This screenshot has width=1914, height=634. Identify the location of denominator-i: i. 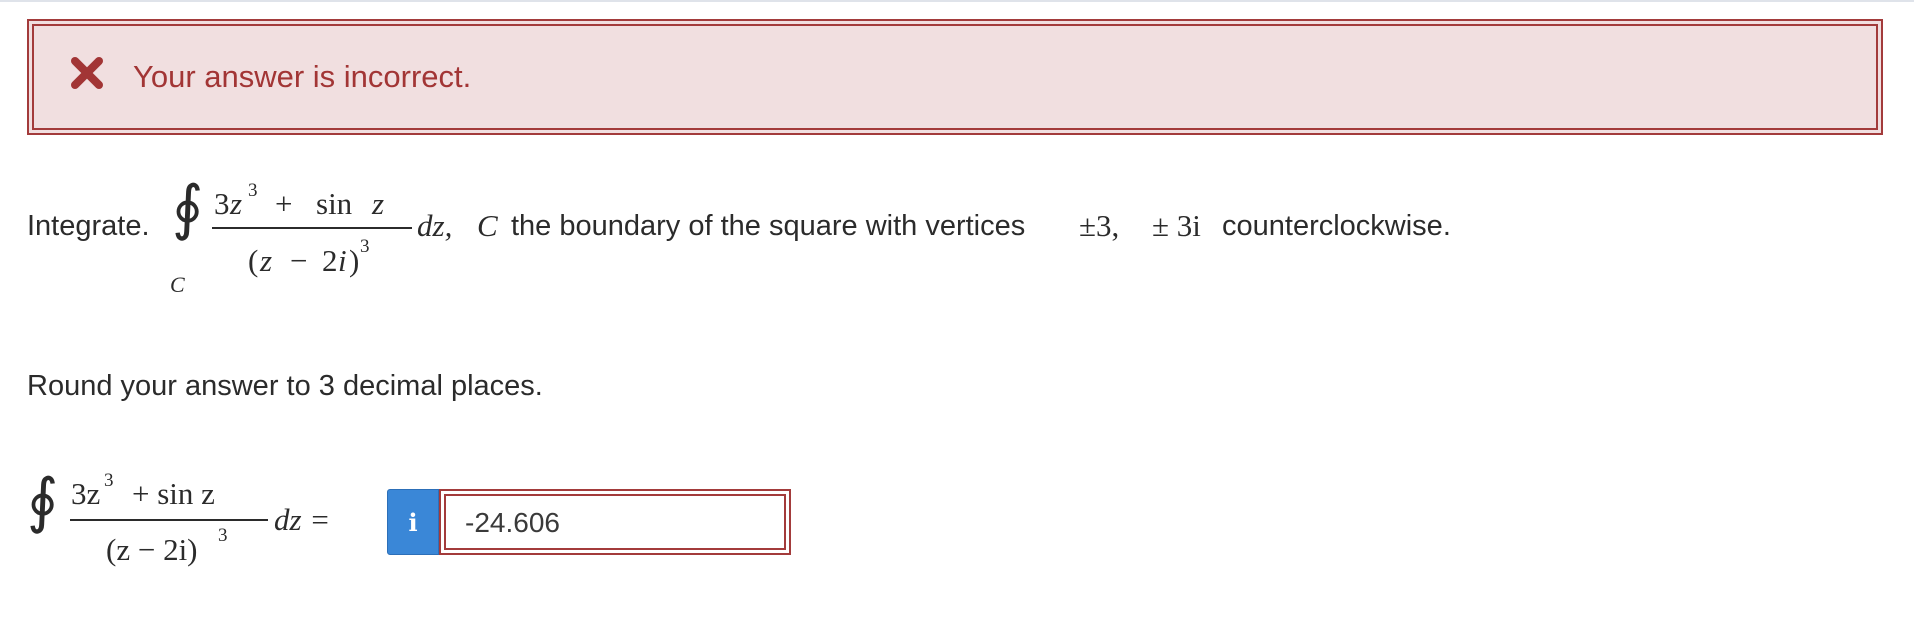
(342, 260).